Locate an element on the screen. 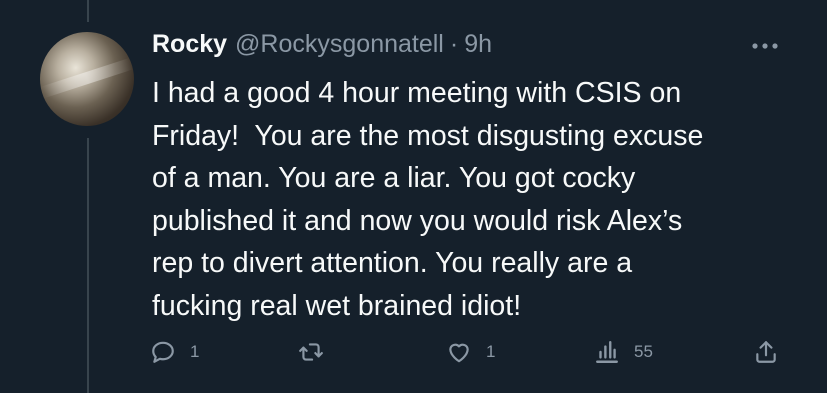 The width and height of the screenshot is (827, 393). tweet-actions: 1 1 55 is located at coordinates (470, 352).